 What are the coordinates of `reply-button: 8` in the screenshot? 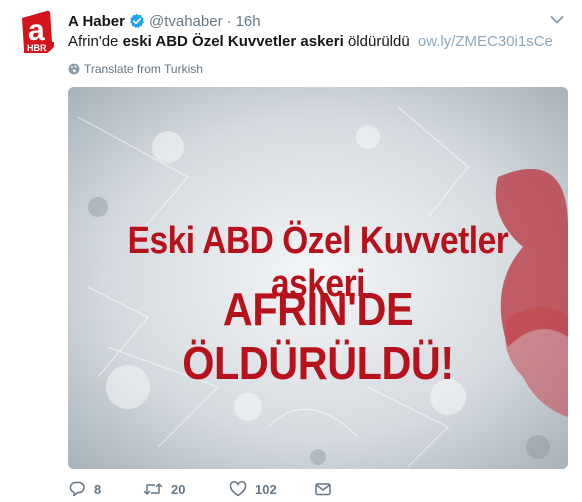 It's located at (105, 489).